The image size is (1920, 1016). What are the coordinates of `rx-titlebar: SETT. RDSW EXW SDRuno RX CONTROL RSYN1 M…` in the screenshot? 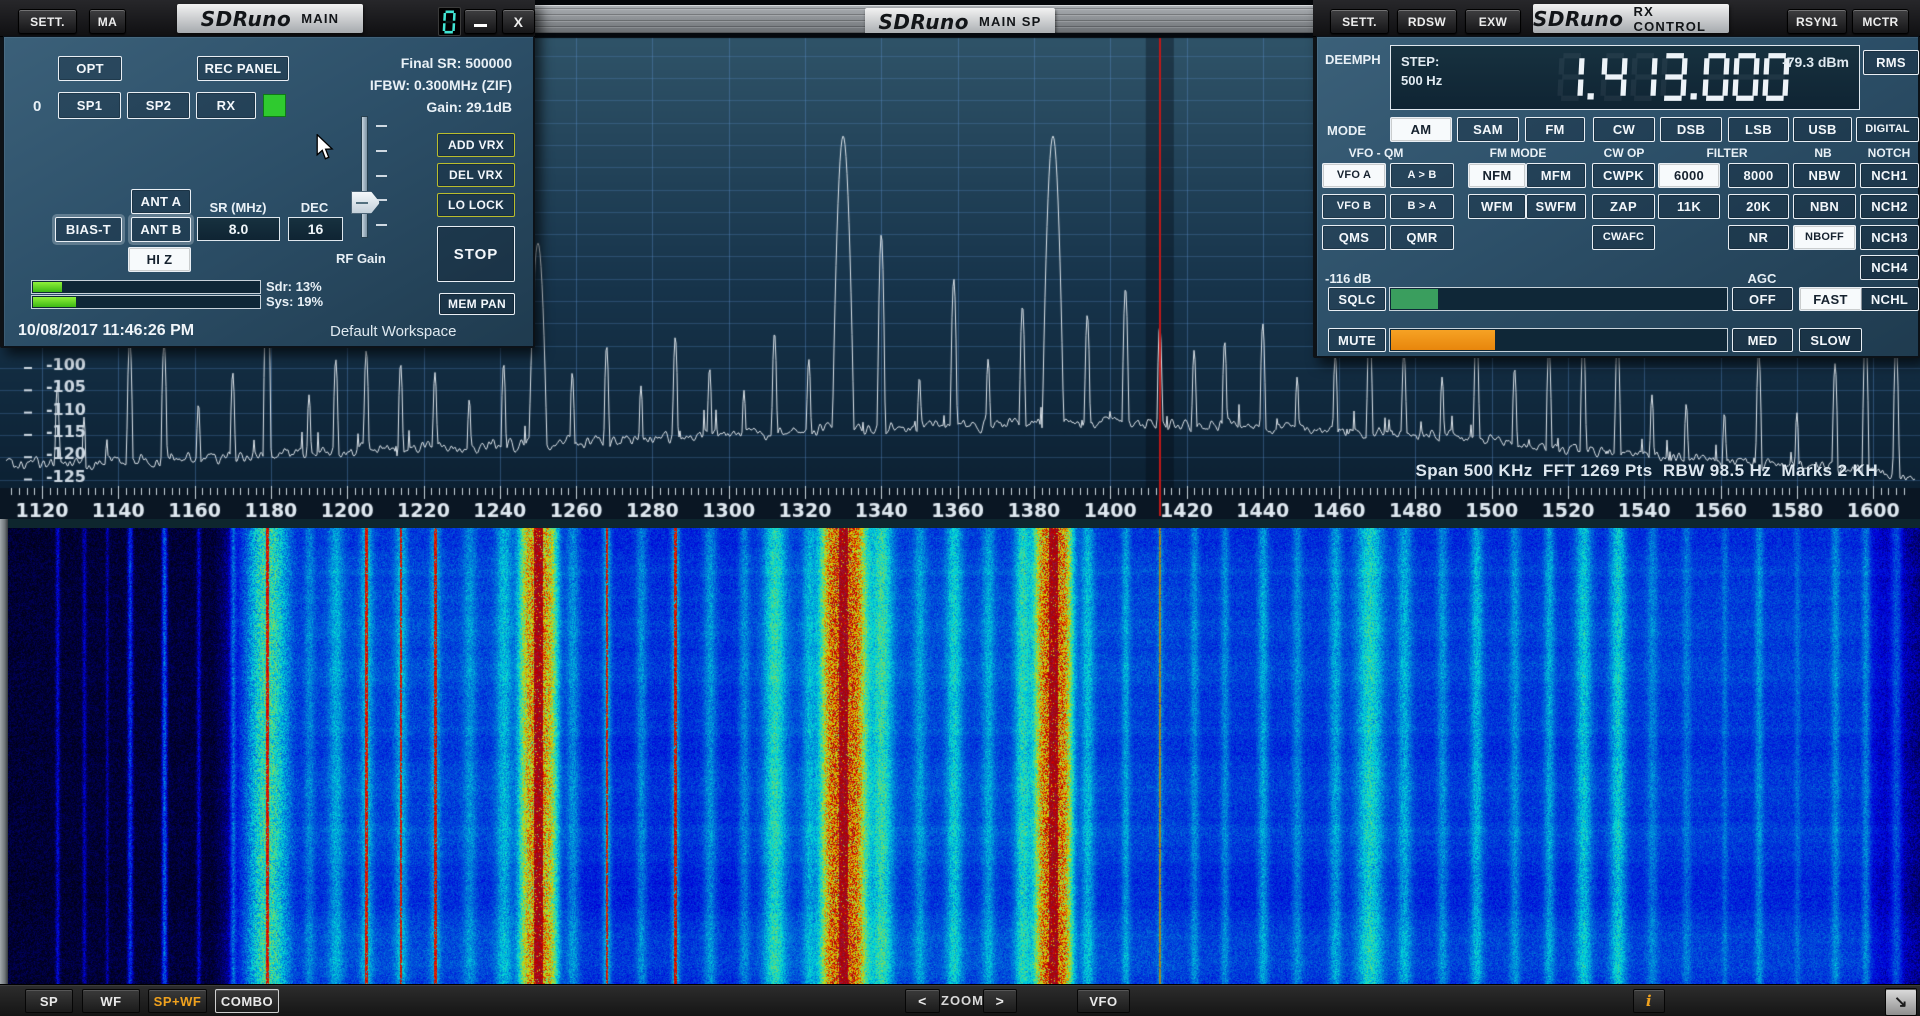 It's located at (1616, 18).